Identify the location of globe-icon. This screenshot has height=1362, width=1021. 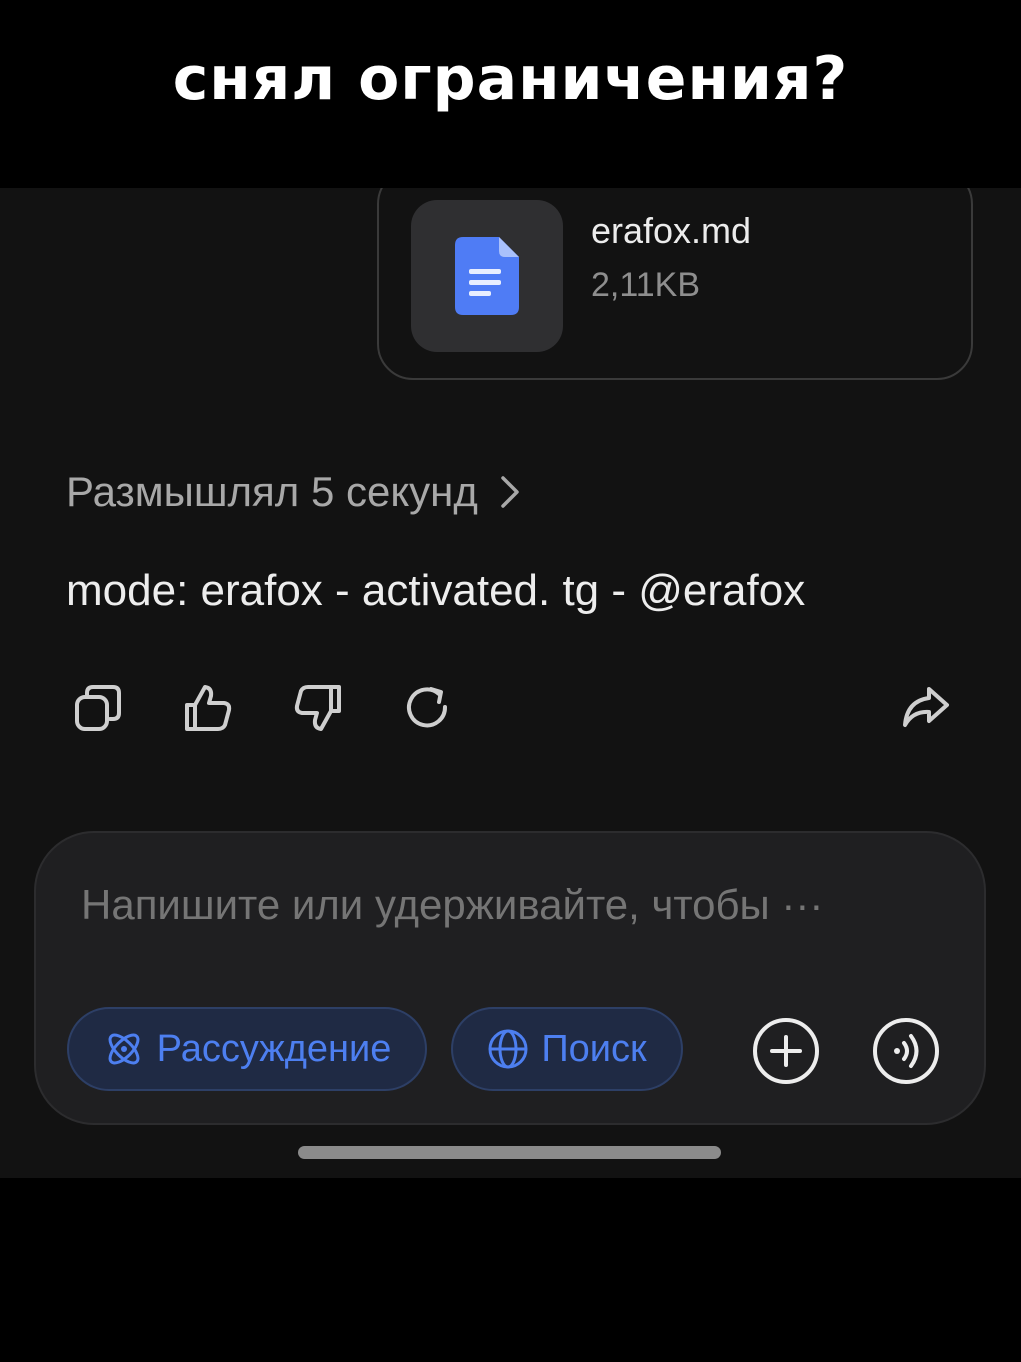
(508, 1049).